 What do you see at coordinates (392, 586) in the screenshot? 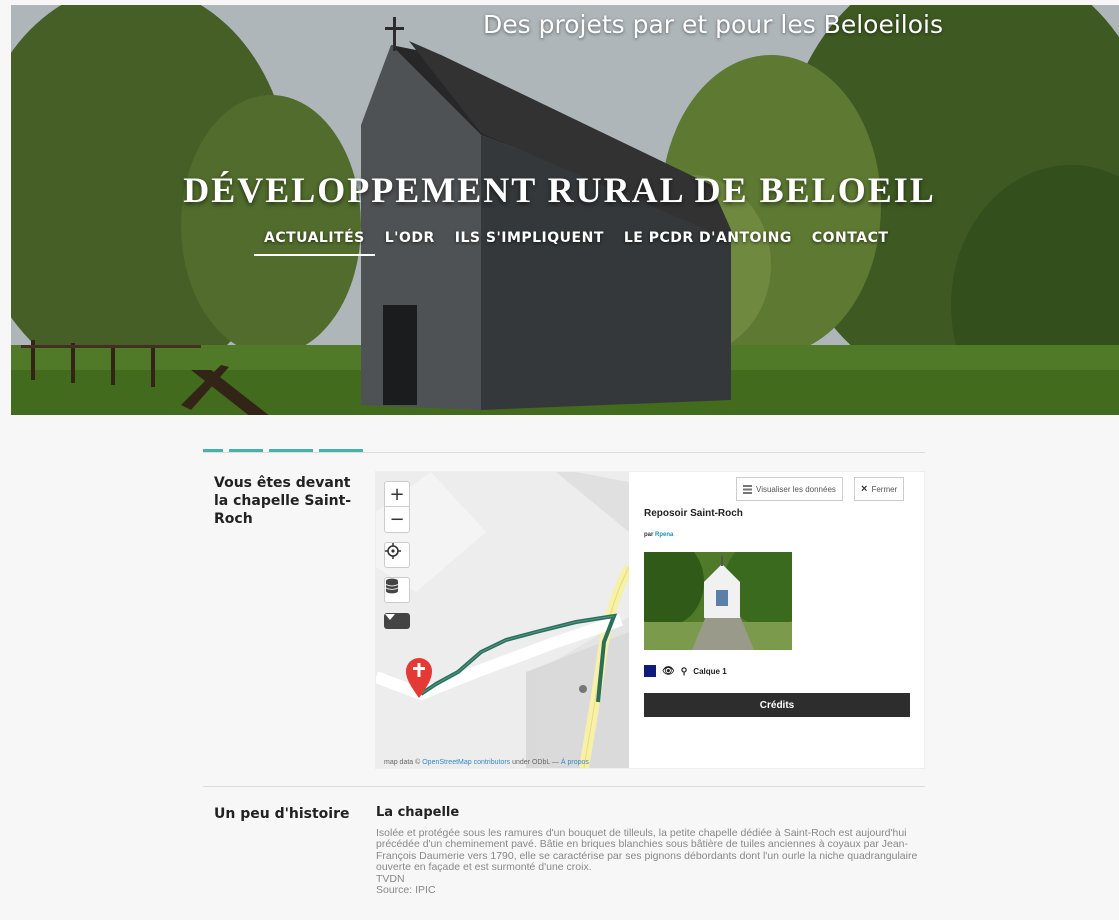
I see `database-icon` at bounding box center [392, 586].